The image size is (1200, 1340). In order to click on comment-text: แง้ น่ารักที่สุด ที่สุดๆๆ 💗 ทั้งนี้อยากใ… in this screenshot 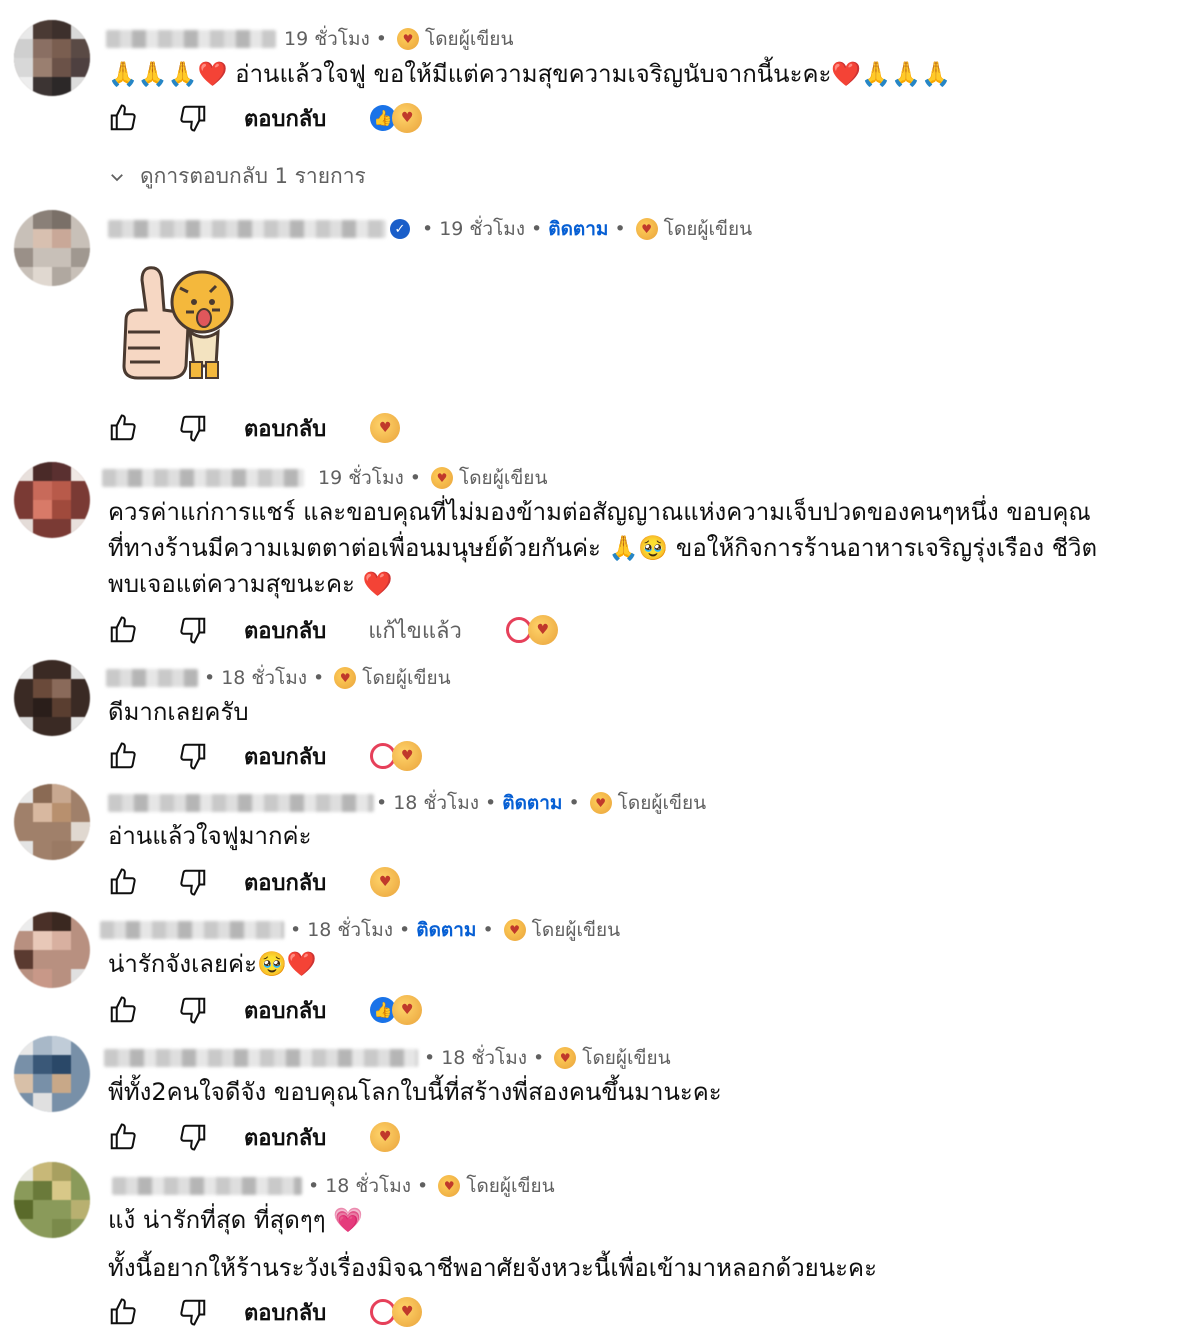, I will do `click(492, 1244)`.